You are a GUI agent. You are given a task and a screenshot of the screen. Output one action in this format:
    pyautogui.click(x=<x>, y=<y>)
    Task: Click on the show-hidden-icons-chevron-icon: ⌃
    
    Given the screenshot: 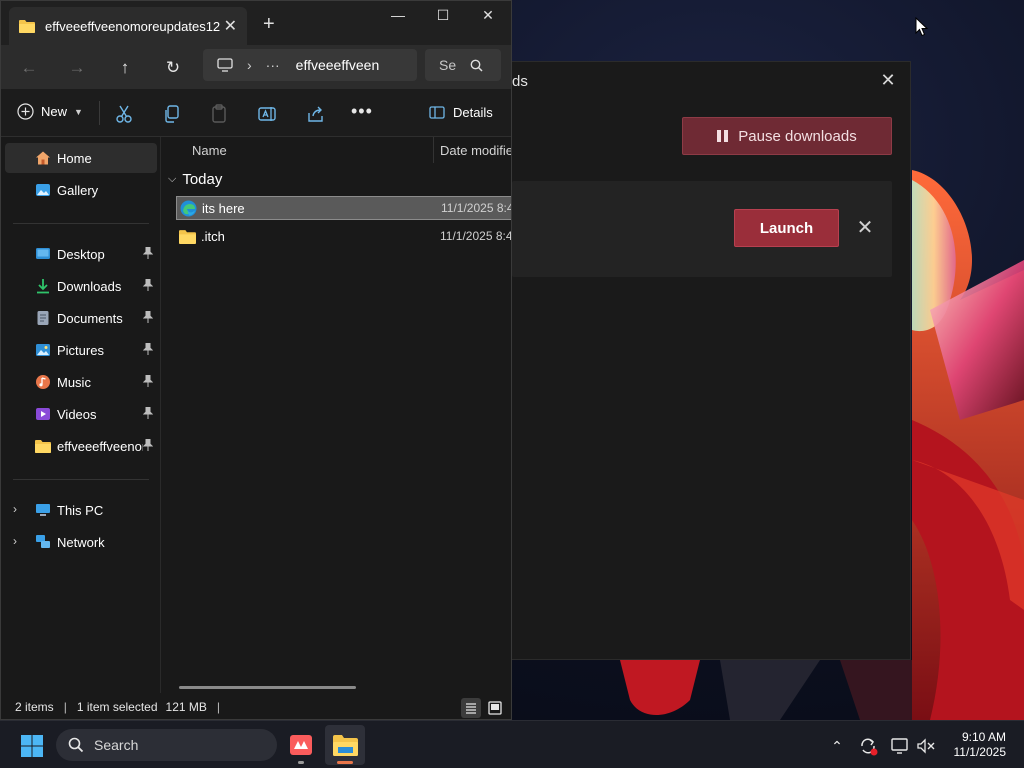 What is the action you would take?
    pyautogui.click(x=837, y=746)
    